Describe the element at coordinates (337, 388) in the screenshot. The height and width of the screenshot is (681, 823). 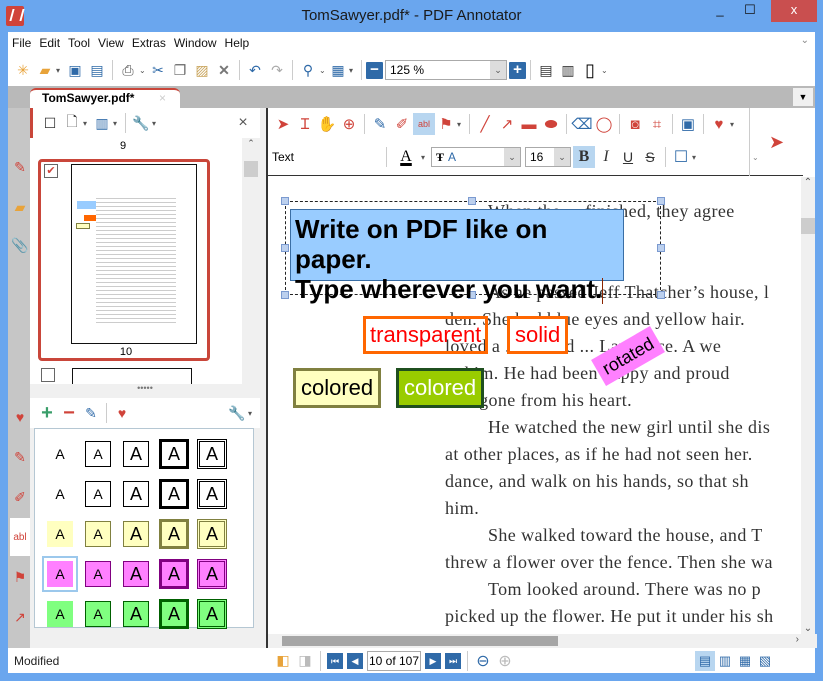
I see `text-annotation-colored-yellow: colored` at that location.